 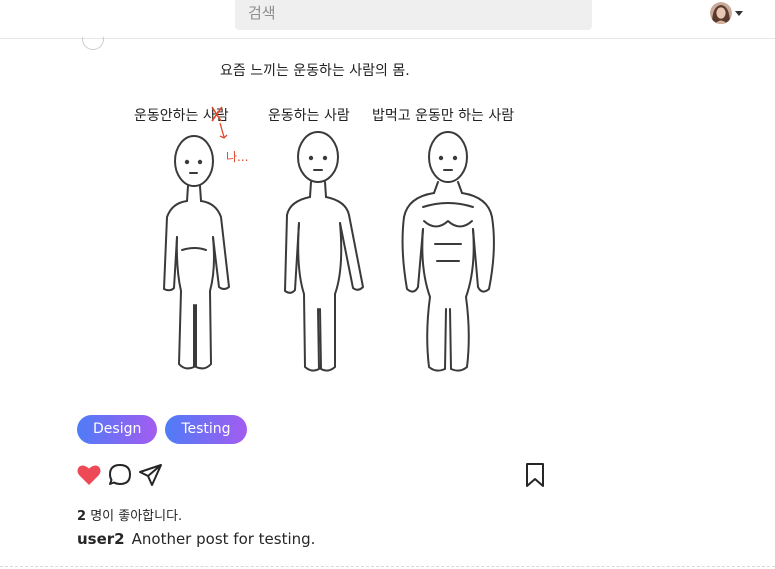 I want to click on image-label-2: 운동하는 사람, so click(x=309, y=116).